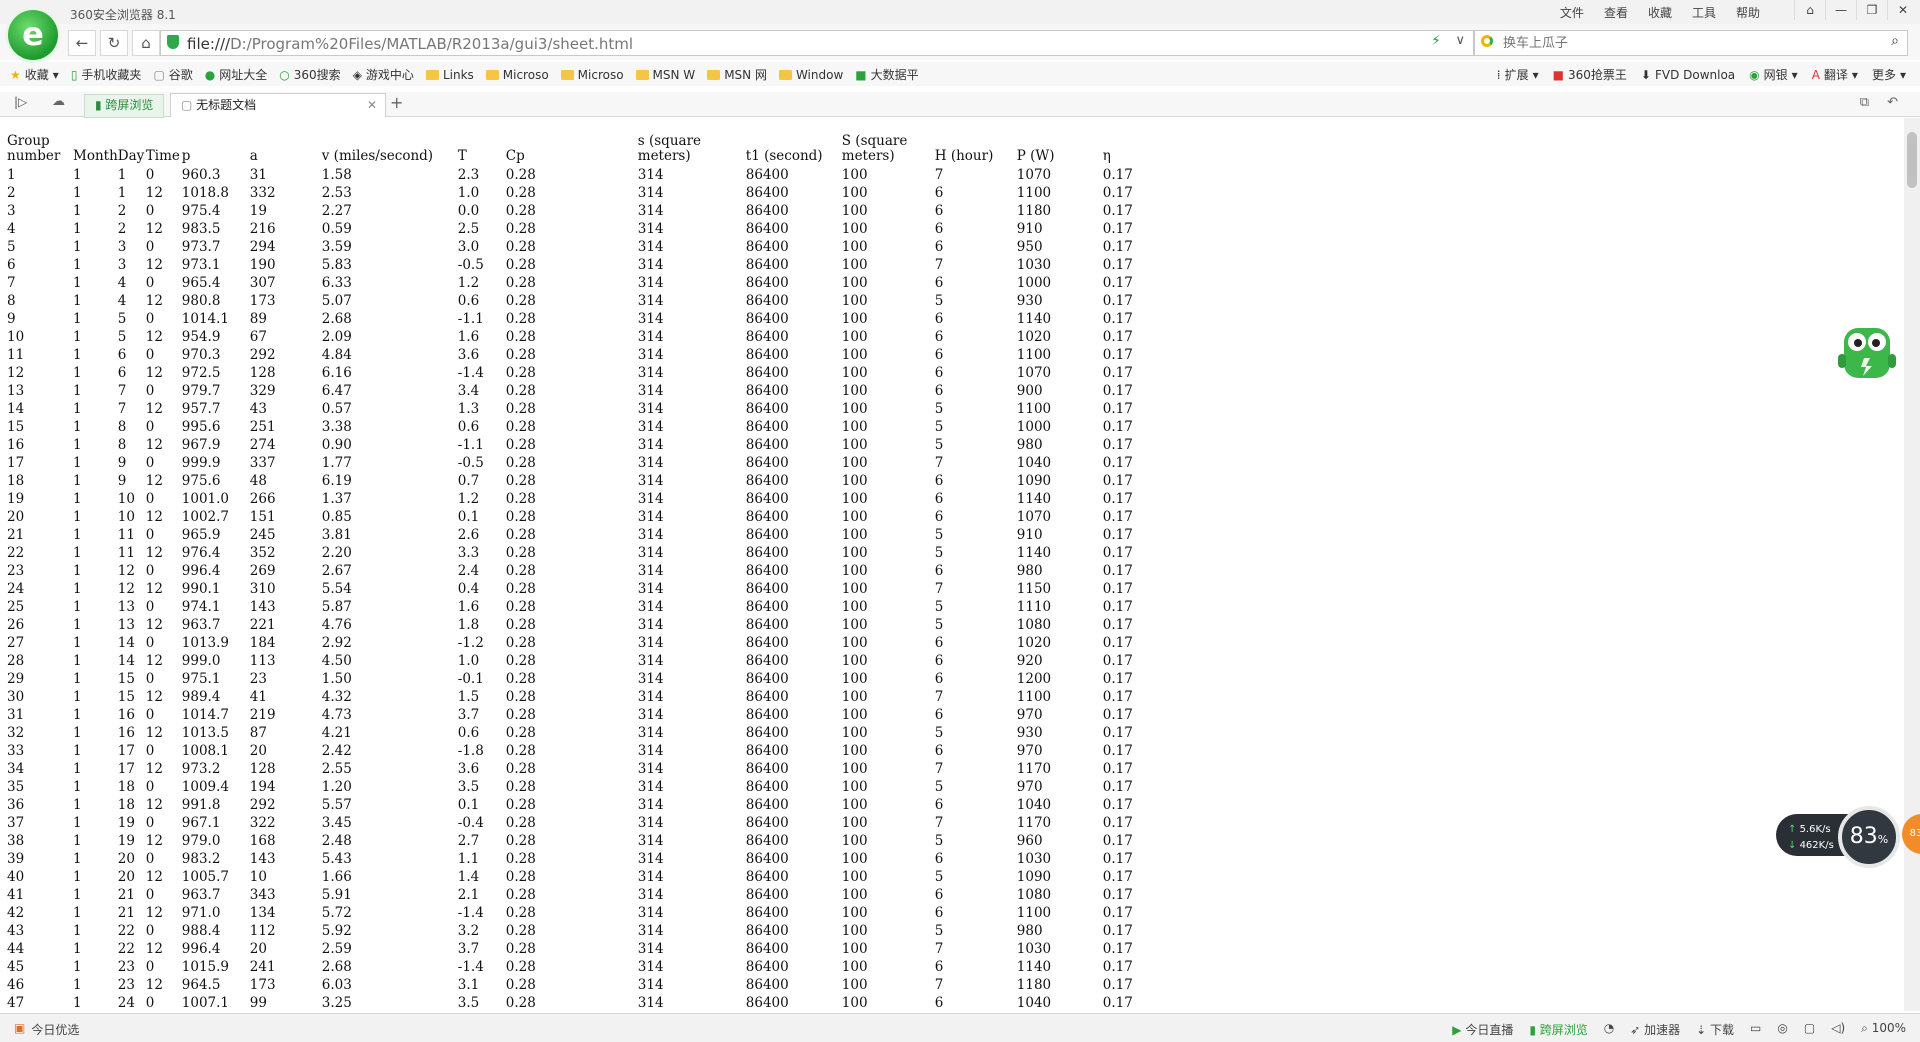  I want to click on undo-close-icon: ↶, so click(1892, 102).